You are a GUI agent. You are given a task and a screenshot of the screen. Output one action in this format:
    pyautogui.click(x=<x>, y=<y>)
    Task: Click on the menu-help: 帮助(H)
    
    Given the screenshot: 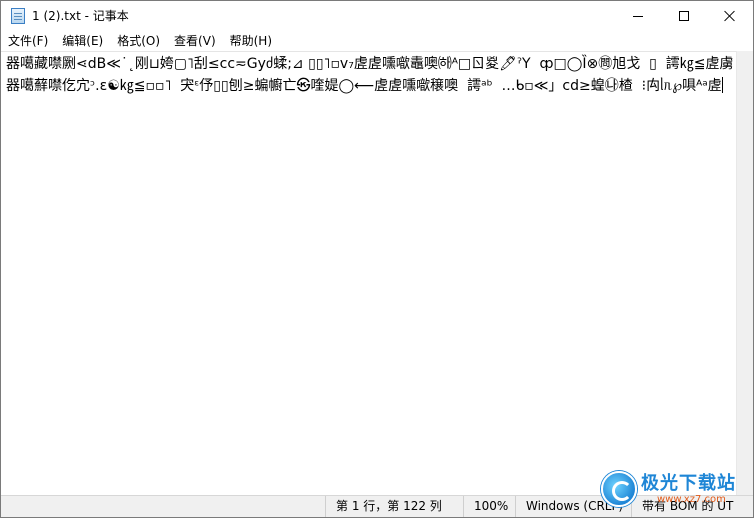 What is the action you would take?
    pyautogui.click(x=251, y=41)
    